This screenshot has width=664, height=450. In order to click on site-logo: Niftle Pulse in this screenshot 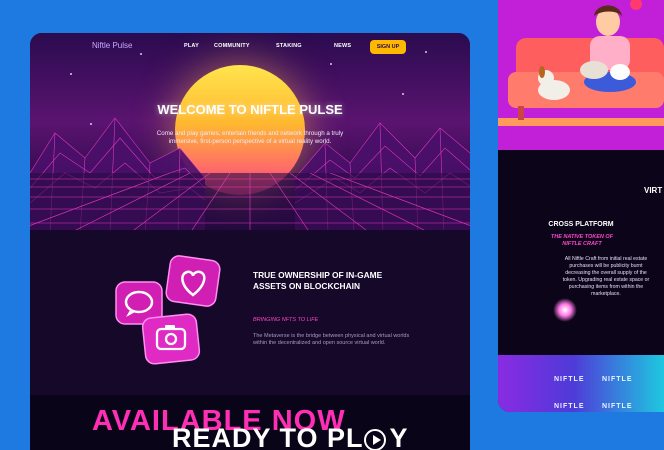, I will do `click(112, 45)`.